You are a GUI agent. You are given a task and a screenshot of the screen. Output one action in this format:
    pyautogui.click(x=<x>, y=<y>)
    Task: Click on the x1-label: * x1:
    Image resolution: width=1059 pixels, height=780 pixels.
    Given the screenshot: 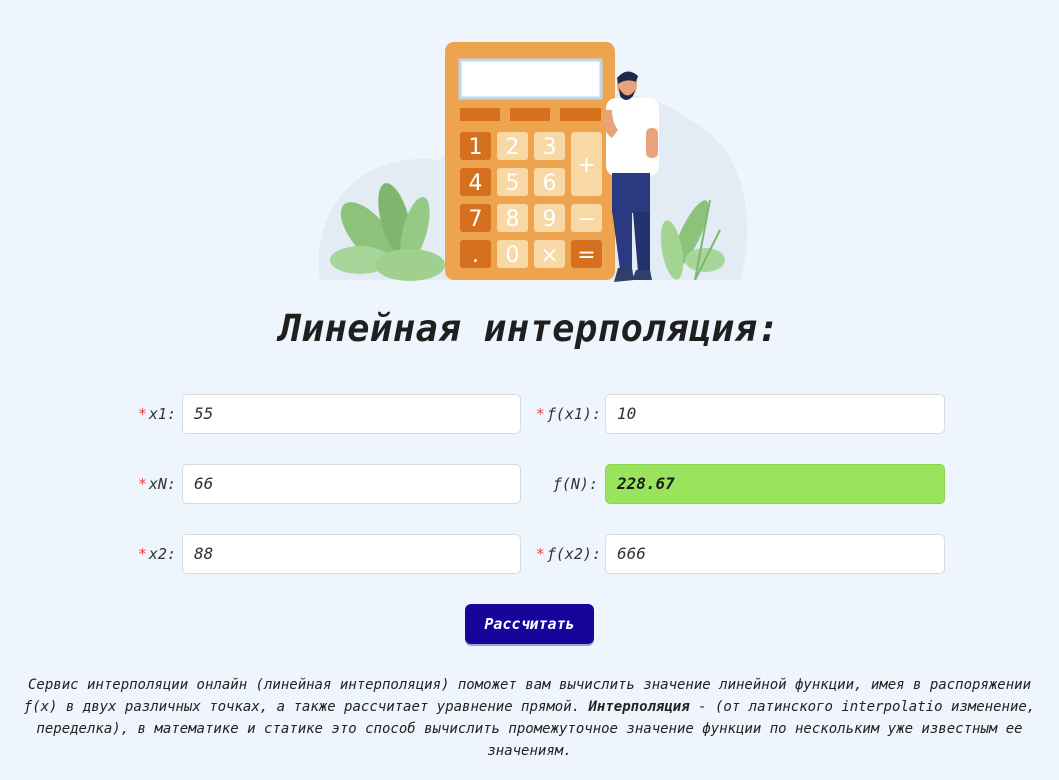 What is the action you would take?
    pyautogui.click(x=143, y=414)
    